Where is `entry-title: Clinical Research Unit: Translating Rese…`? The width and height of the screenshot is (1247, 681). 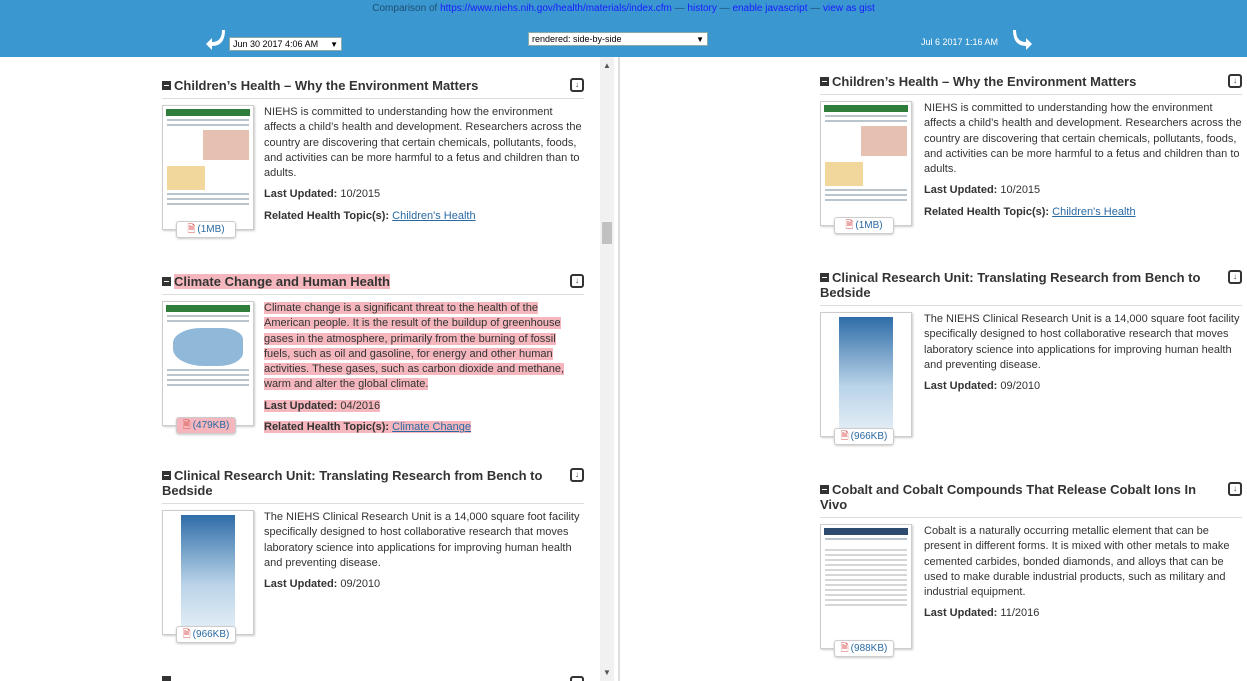
entry-title: Clinical Research Unit: Translating Rese… is located at coordinates (352, 483).